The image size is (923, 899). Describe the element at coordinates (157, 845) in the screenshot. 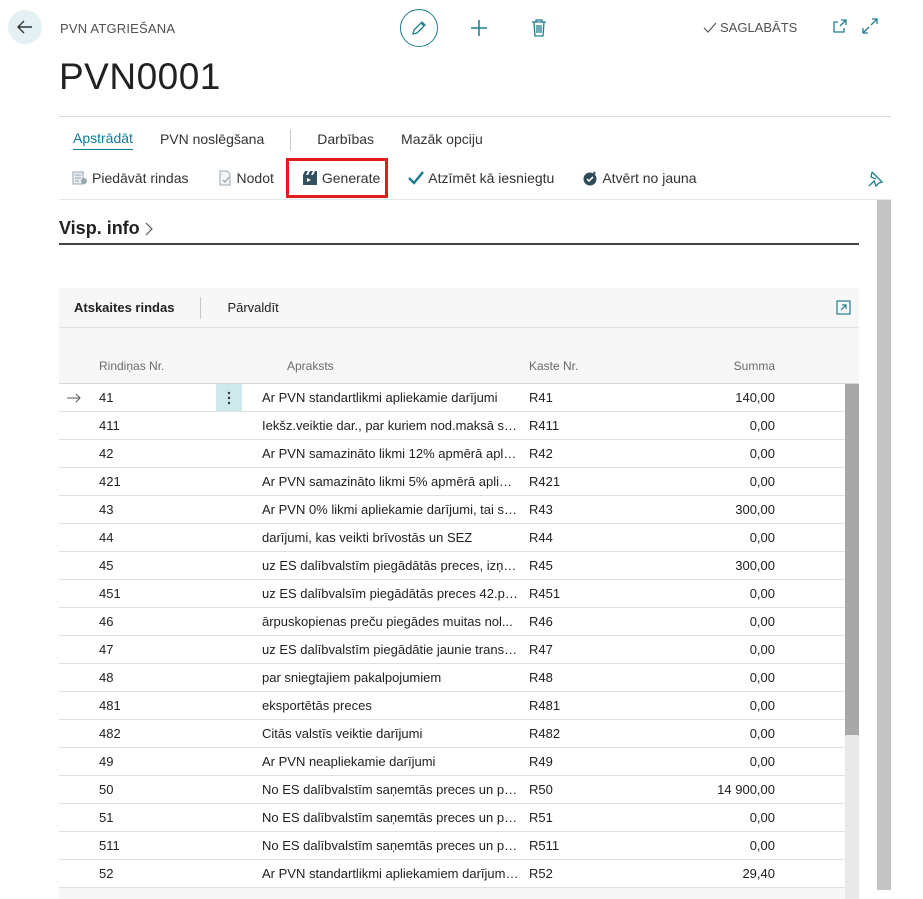

I see `cell-line-no: 511` at that location.